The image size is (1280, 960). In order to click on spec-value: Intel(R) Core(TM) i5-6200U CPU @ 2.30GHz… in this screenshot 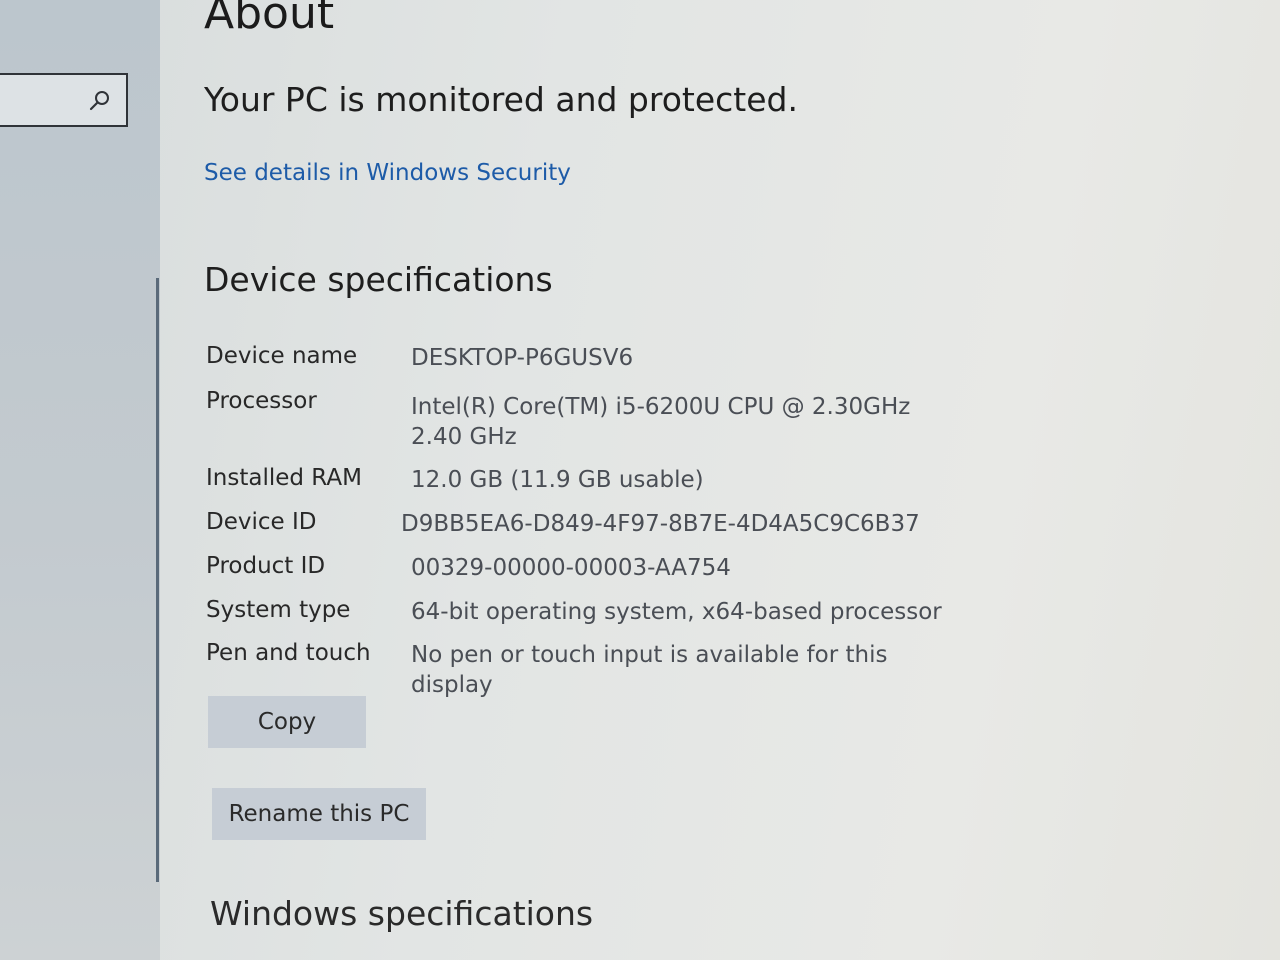, I will do `click(661, 422)`.